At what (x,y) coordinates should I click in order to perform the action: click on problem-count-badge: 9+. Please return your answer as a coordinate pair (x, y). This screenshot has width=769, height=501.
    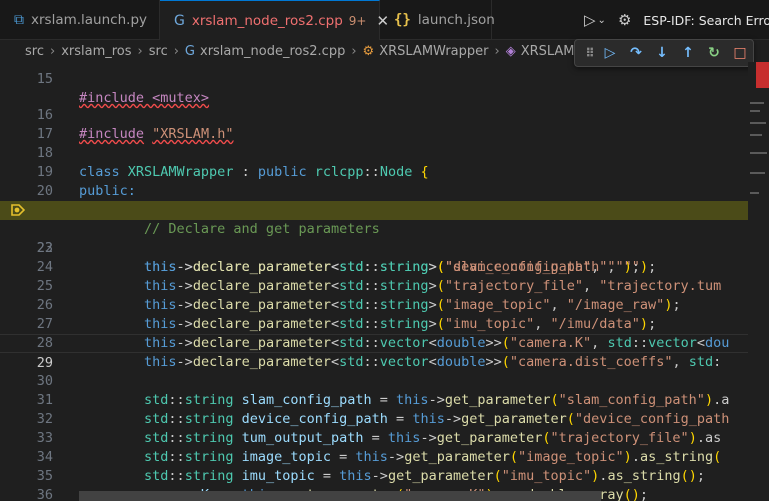
    Looking at the image, I should click on (357, 21).